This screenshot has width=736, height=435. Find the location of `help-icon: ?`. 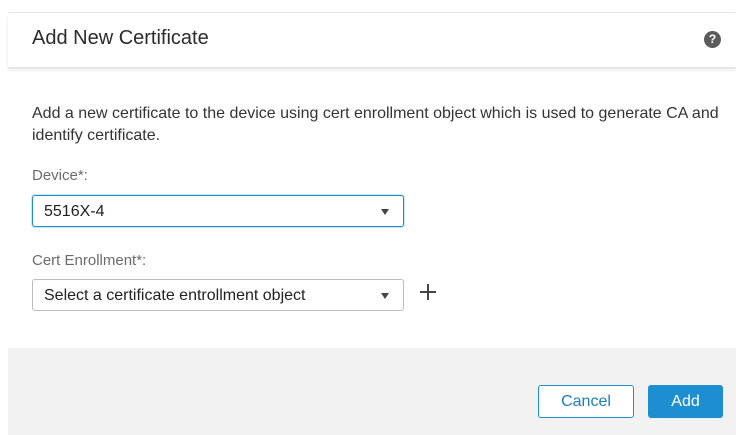

help-icon: ? is located at coordinates (712, 39).